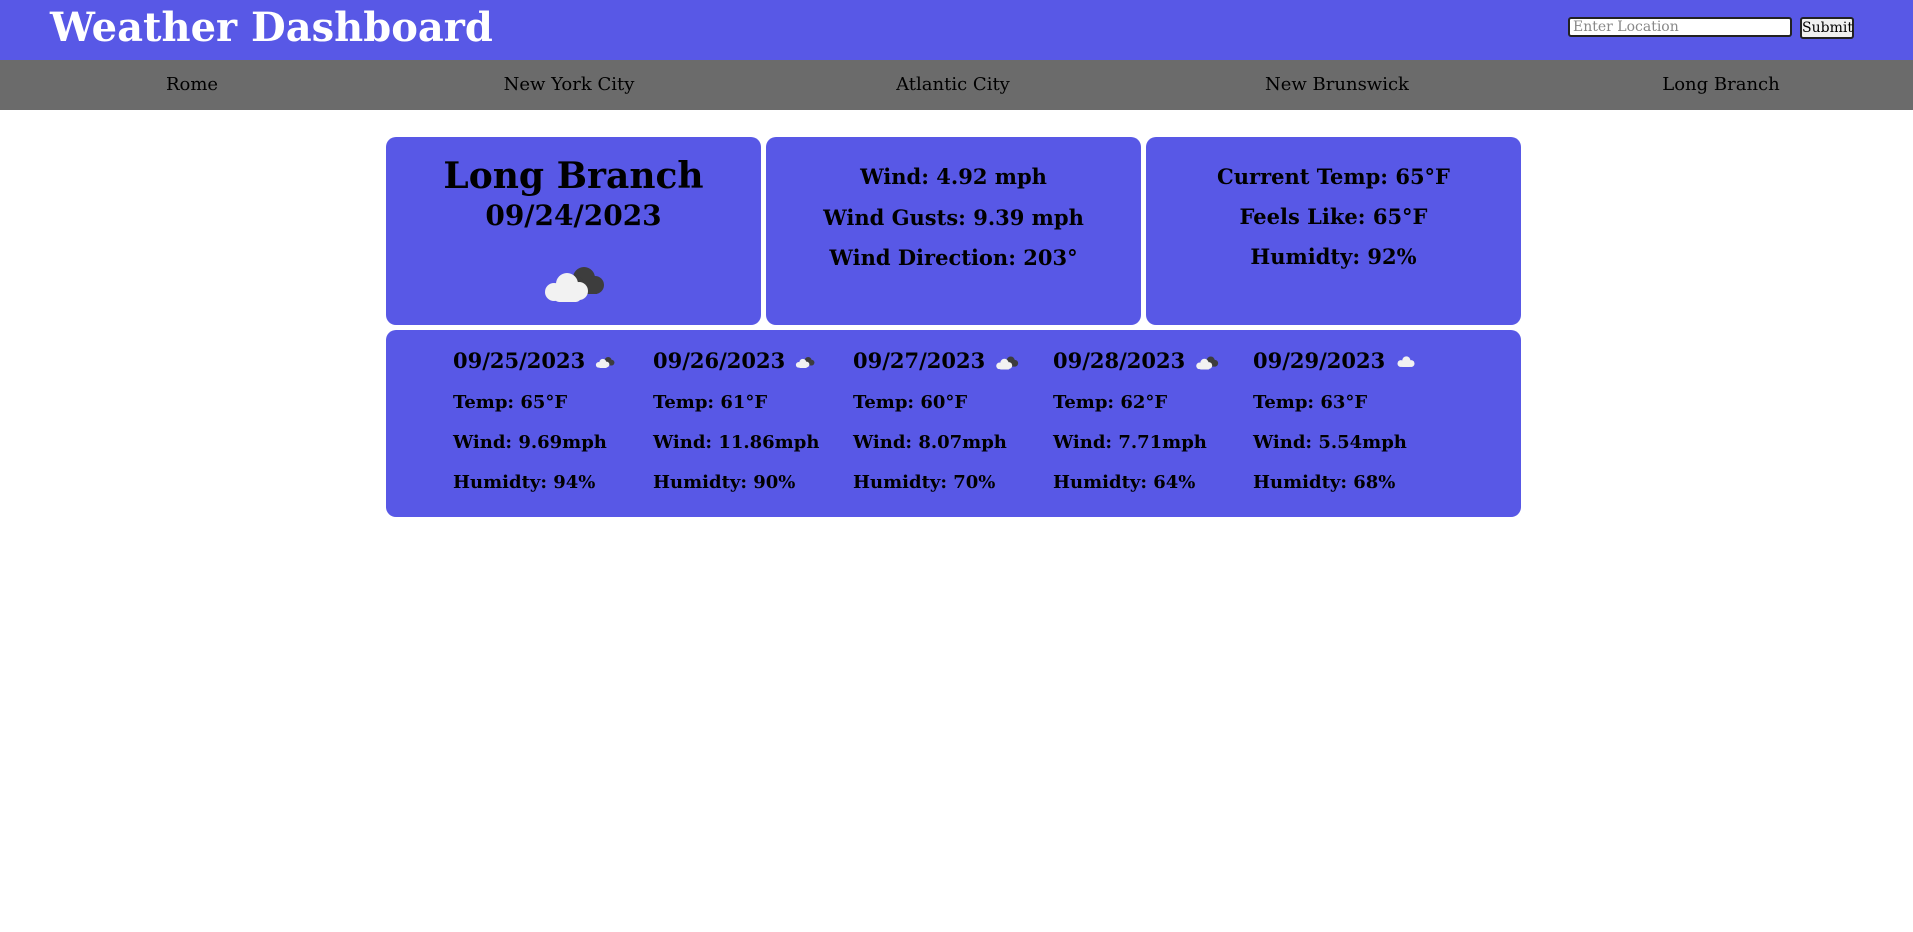 This screenshot has height=932, width=1913. I want to click on forecast-wind: Wind: 7.71mph, so click(1130, 442).